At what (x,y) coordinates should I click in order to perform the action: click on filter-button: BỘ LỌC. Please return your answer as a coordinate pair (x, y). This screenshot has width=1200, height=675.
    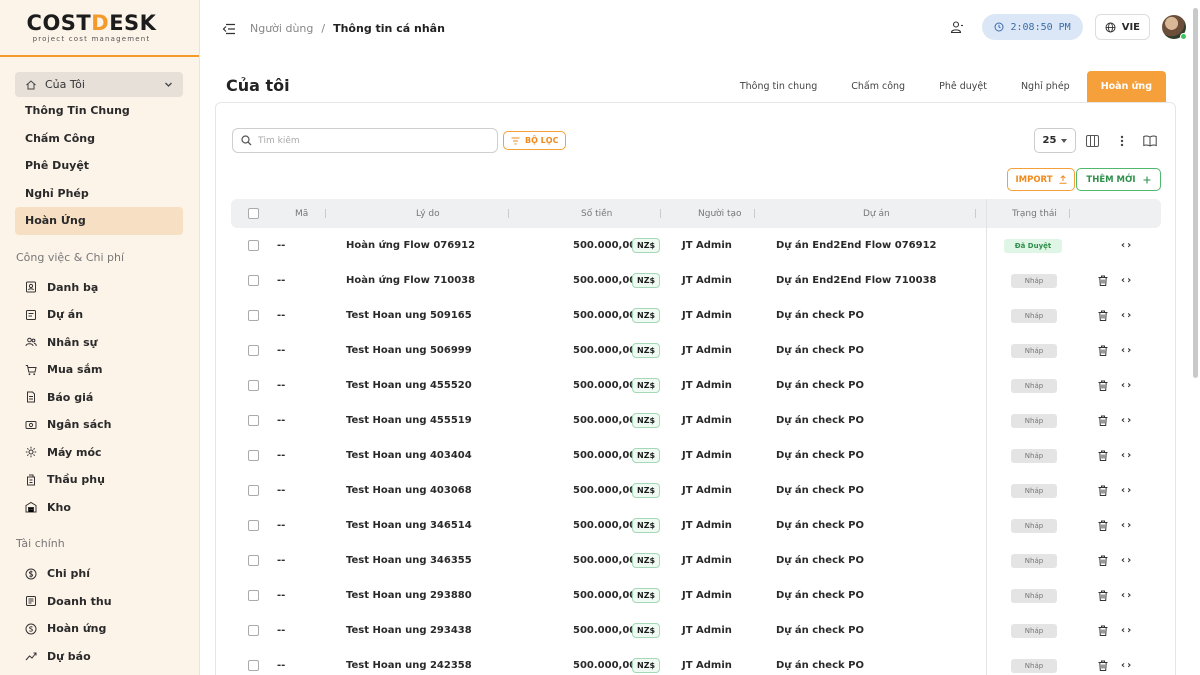
    Looking at the image, I should click on (535, 140).